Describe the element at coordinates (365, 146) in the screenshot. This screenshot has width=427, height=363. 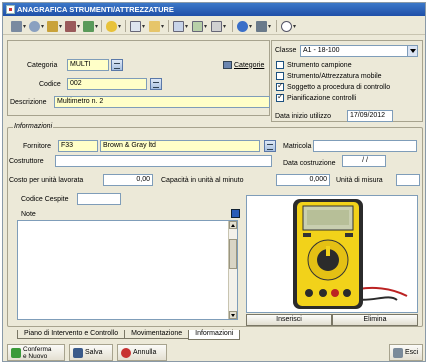
I see `matricola-input` at that location.